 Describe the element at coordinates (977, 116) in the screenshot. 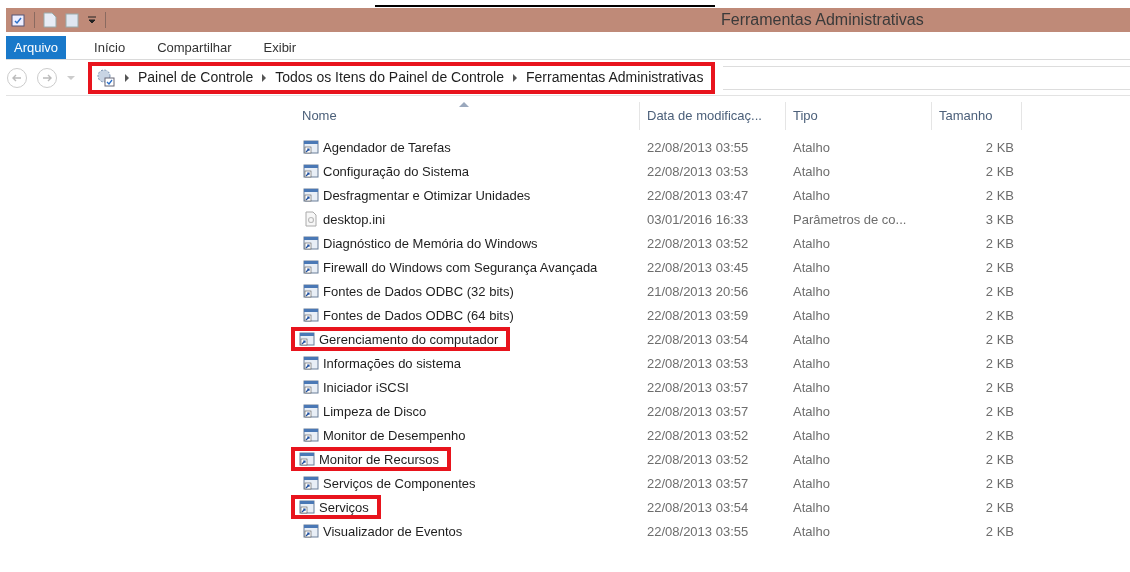

I see `column-header: Tamanho` at that location.